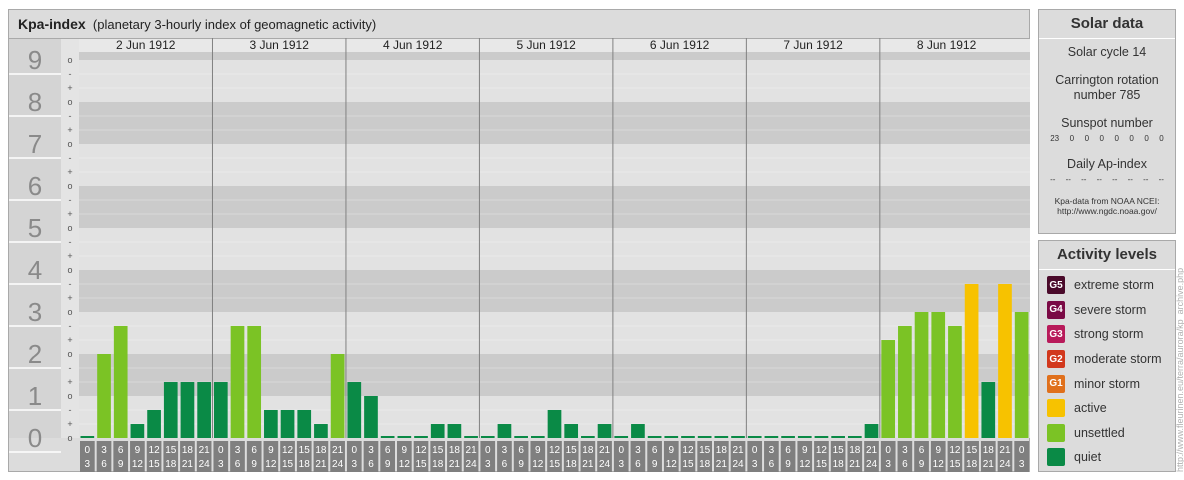  I want to click on legend-label: quiet, so click(1088, 457).